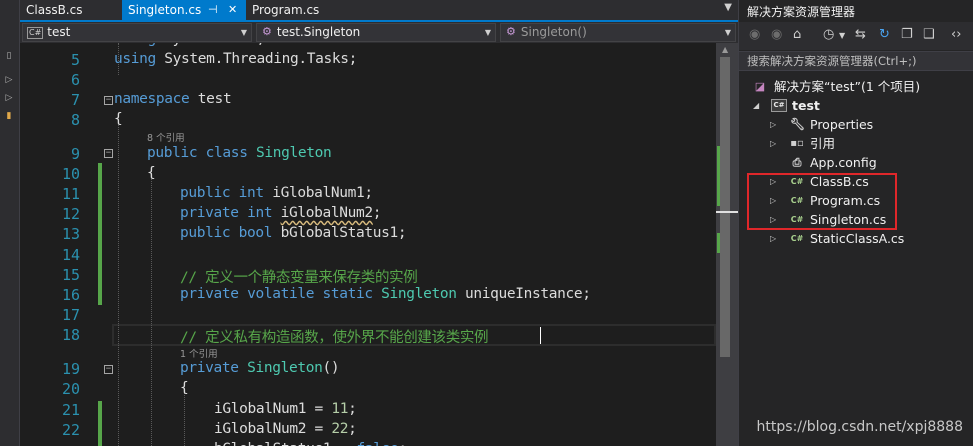 The image size is (973, 446). I want to click on expanded-icon: ◢, so click(756, 105).